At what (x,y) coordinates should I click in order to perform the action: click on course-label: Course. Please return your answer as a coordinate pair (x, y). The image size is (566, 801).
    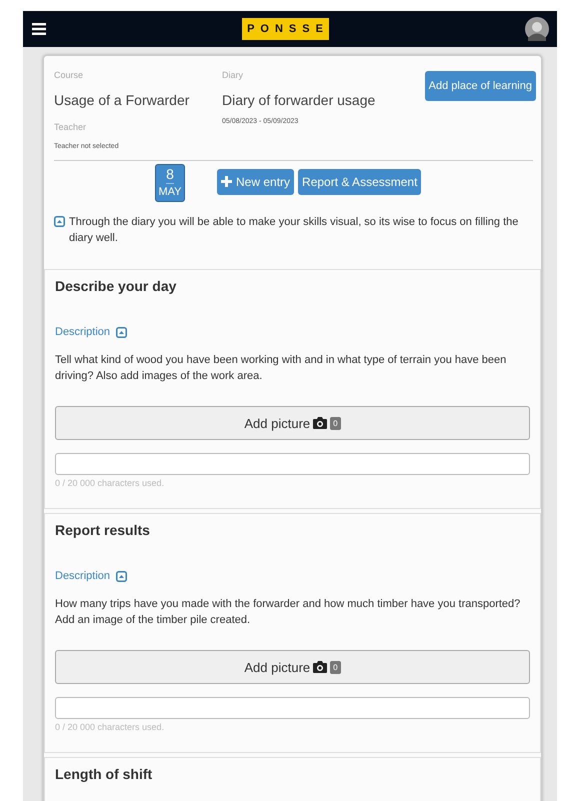
    Looking at the image, I should click on (69, 76).